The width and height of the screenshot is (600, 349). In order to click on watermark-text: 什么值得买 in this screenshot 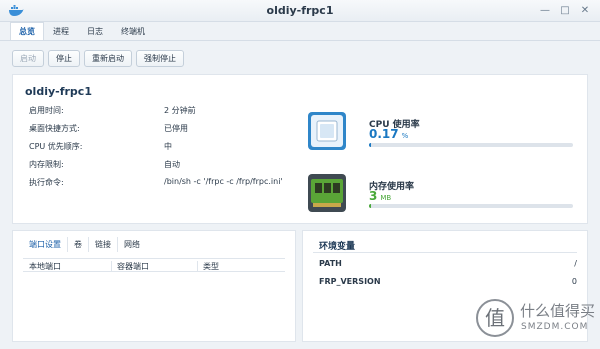, I will do `click(558, 311)`.